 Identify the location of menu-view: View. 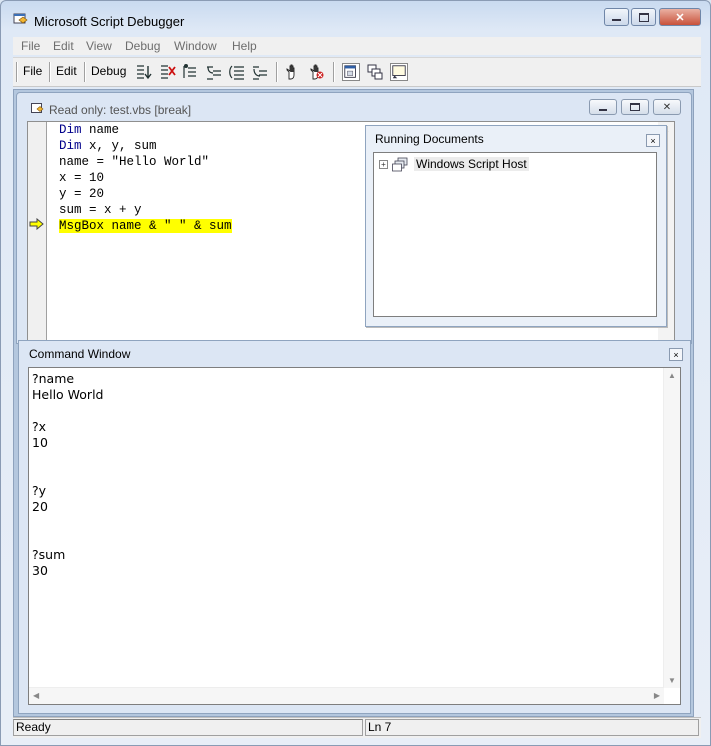
(99, 46).